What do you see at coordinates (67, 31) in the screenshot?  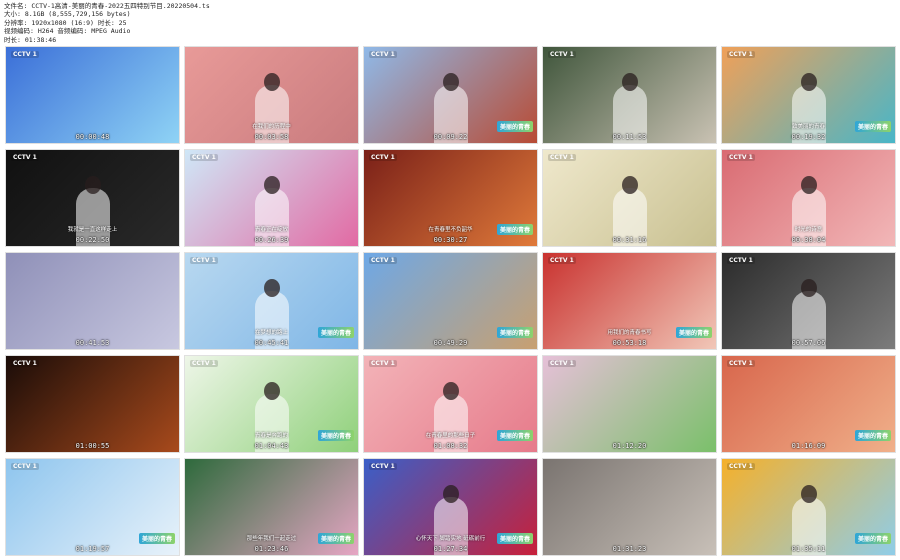 I see `info-codec: 视频编码: H264 音频编码: MPEG Audio` at bounding box center [67, 31].